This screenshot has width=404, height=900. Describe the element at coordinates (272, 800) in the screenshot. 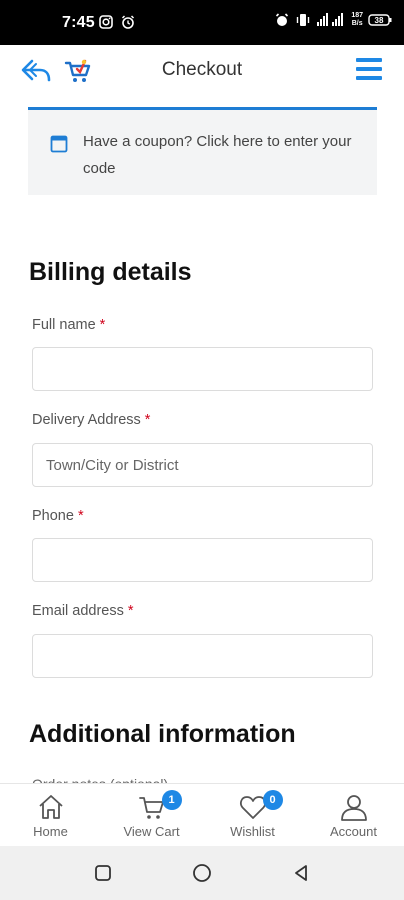

I see `wishlist-count-badge: 0` at that location.